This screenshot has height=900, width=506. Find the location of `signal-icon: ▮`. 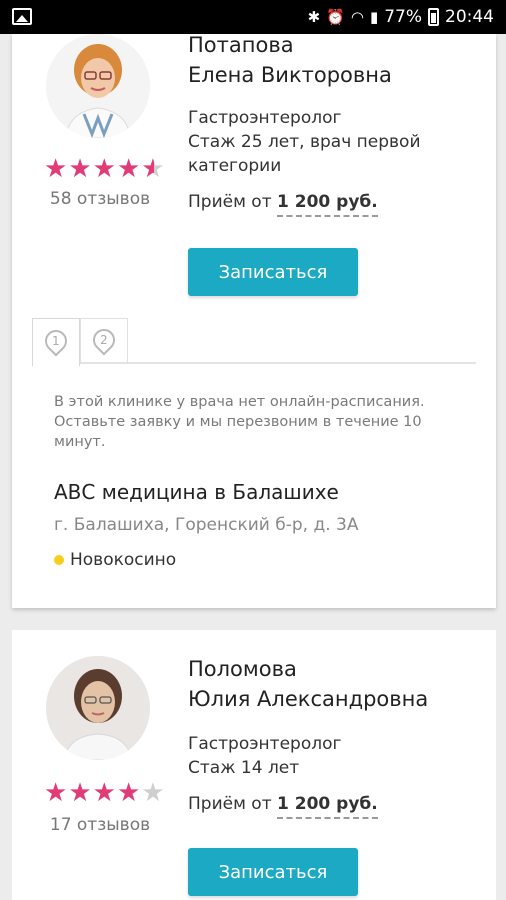

signal-icon: ▮ is located at coordinates (374, 16).